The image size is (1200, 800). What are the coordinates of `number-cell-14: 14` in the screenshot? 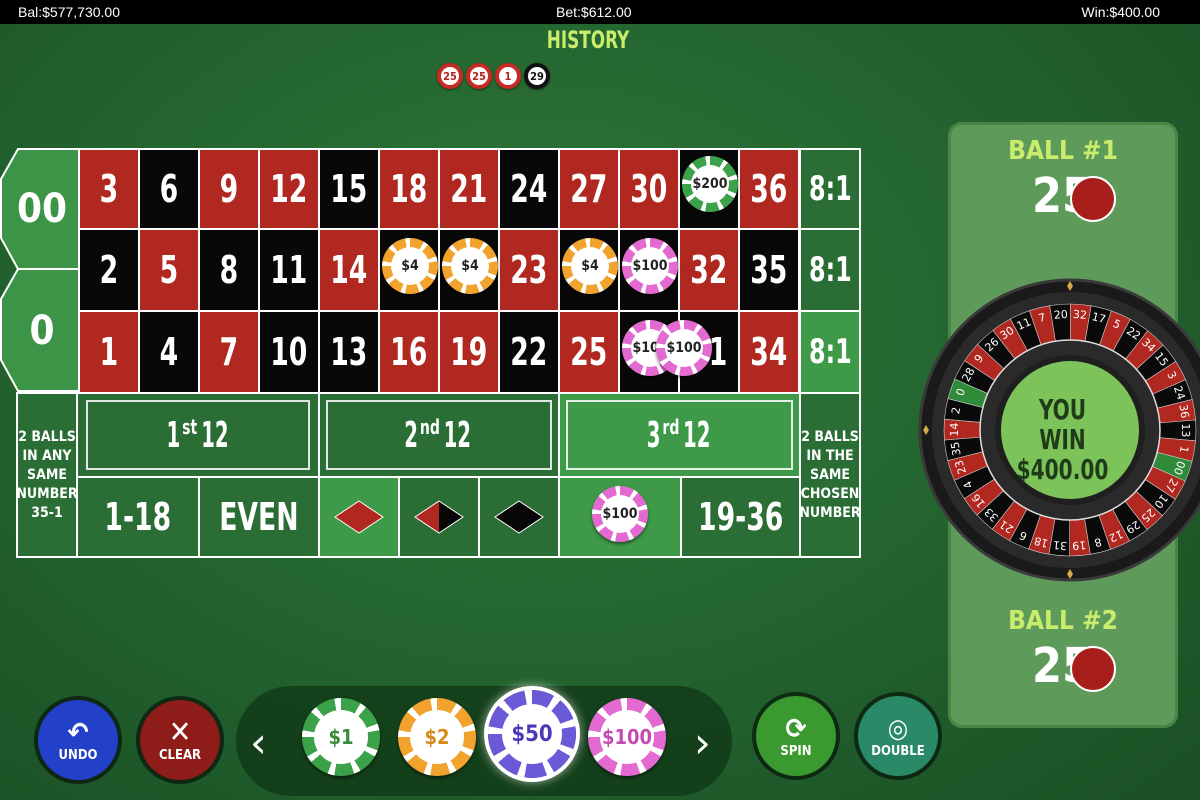 It's located at (349, 270).